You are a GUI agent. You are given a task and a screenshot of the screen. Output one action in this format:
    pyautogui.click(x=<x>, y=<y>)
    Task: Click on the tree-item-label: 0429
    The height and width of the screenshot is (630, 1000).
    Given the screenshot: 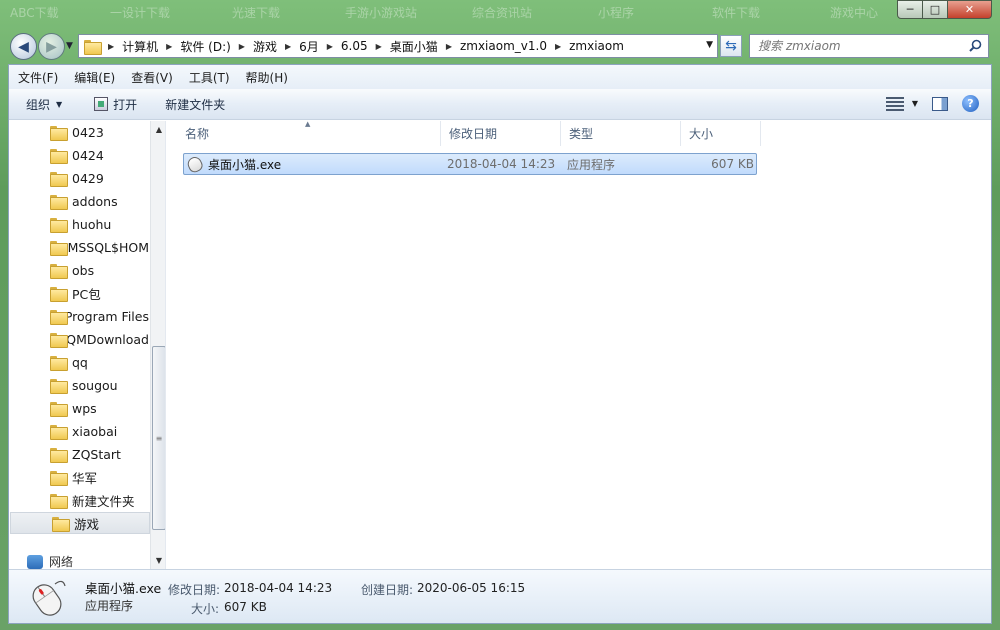 What is the action you would take?
    pyautogui.click(x=88, y=178)
    